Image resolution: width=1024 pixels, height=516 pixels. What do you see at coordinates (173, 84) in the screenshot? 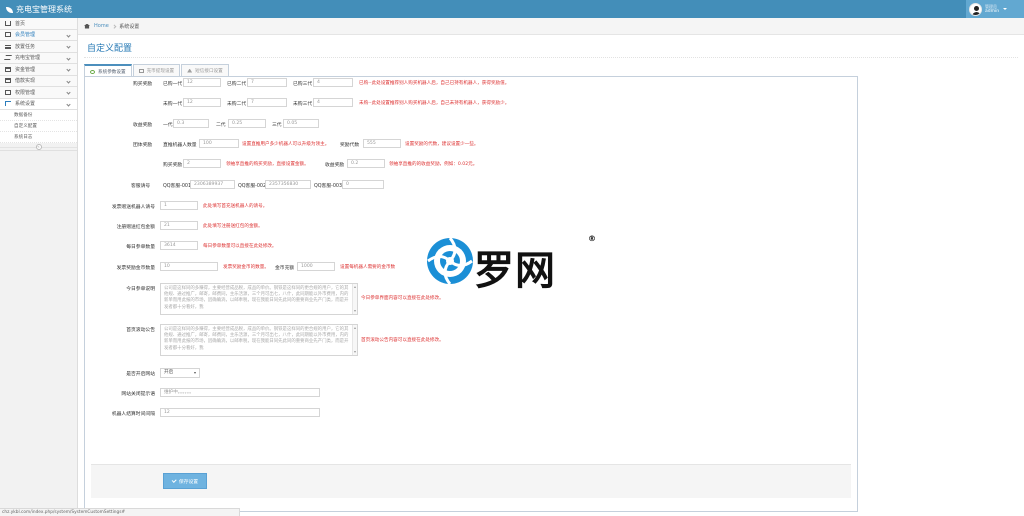
I see `field-label: 已购一代` at bounding box center [173, 84].